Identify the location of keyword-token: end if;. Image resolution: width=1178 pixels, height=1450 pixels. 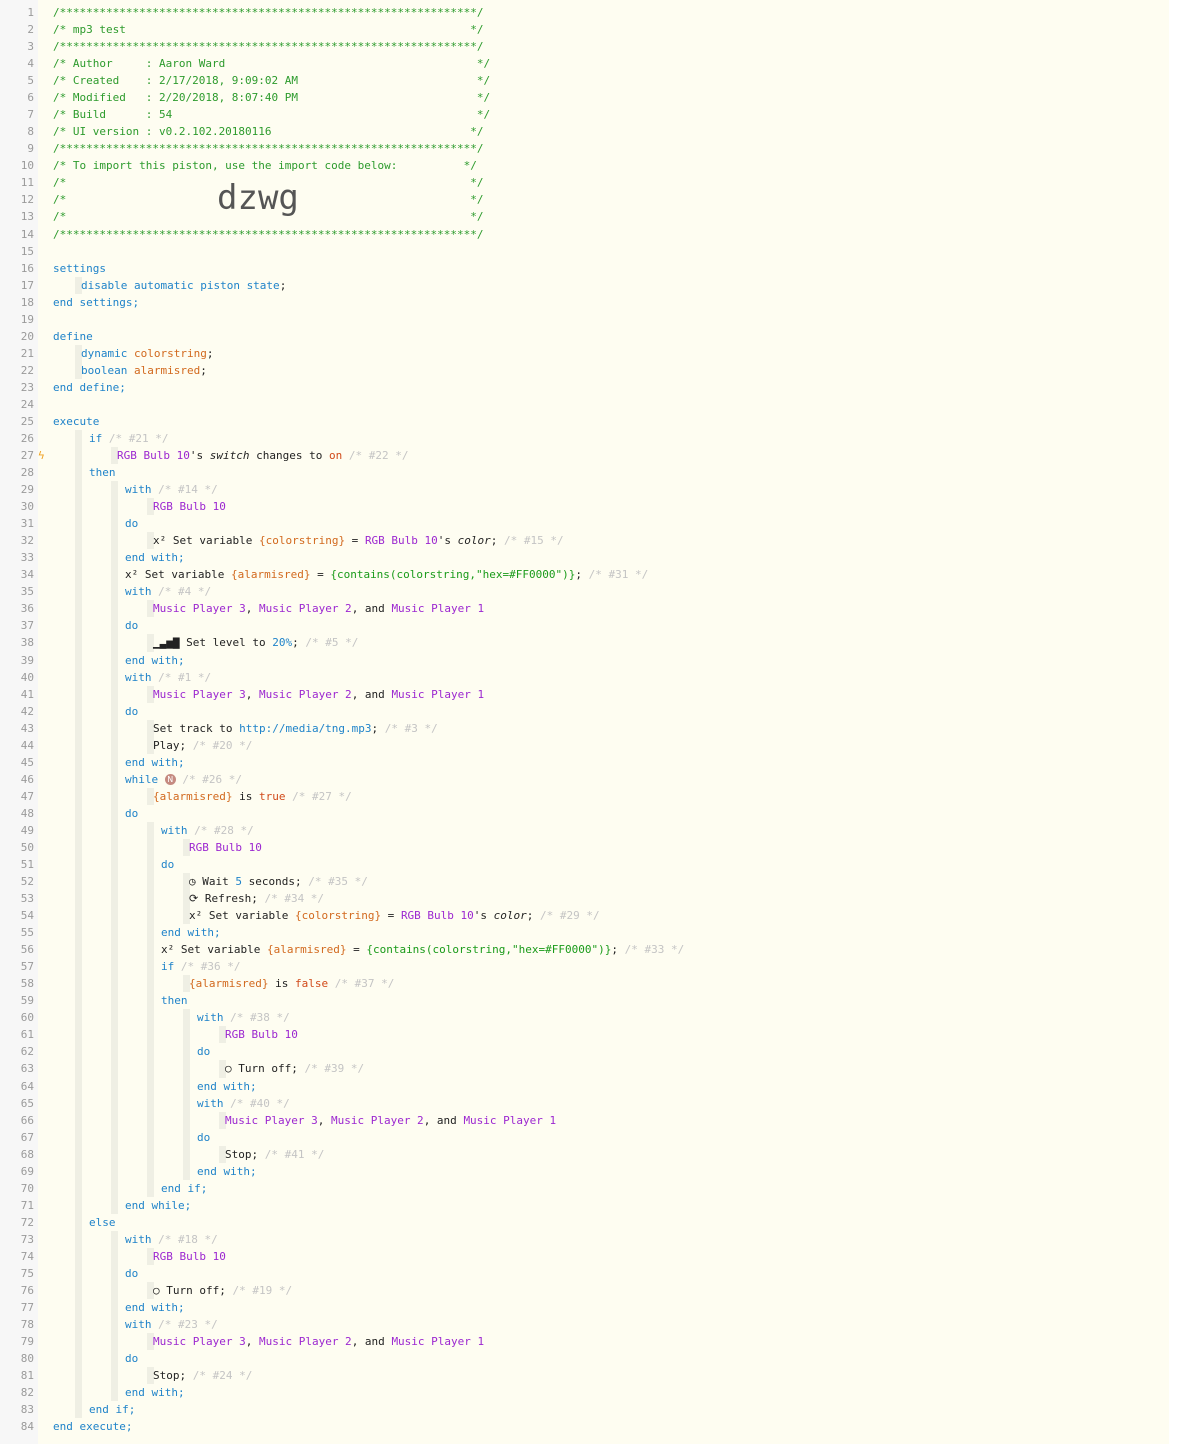
(184, 1188).